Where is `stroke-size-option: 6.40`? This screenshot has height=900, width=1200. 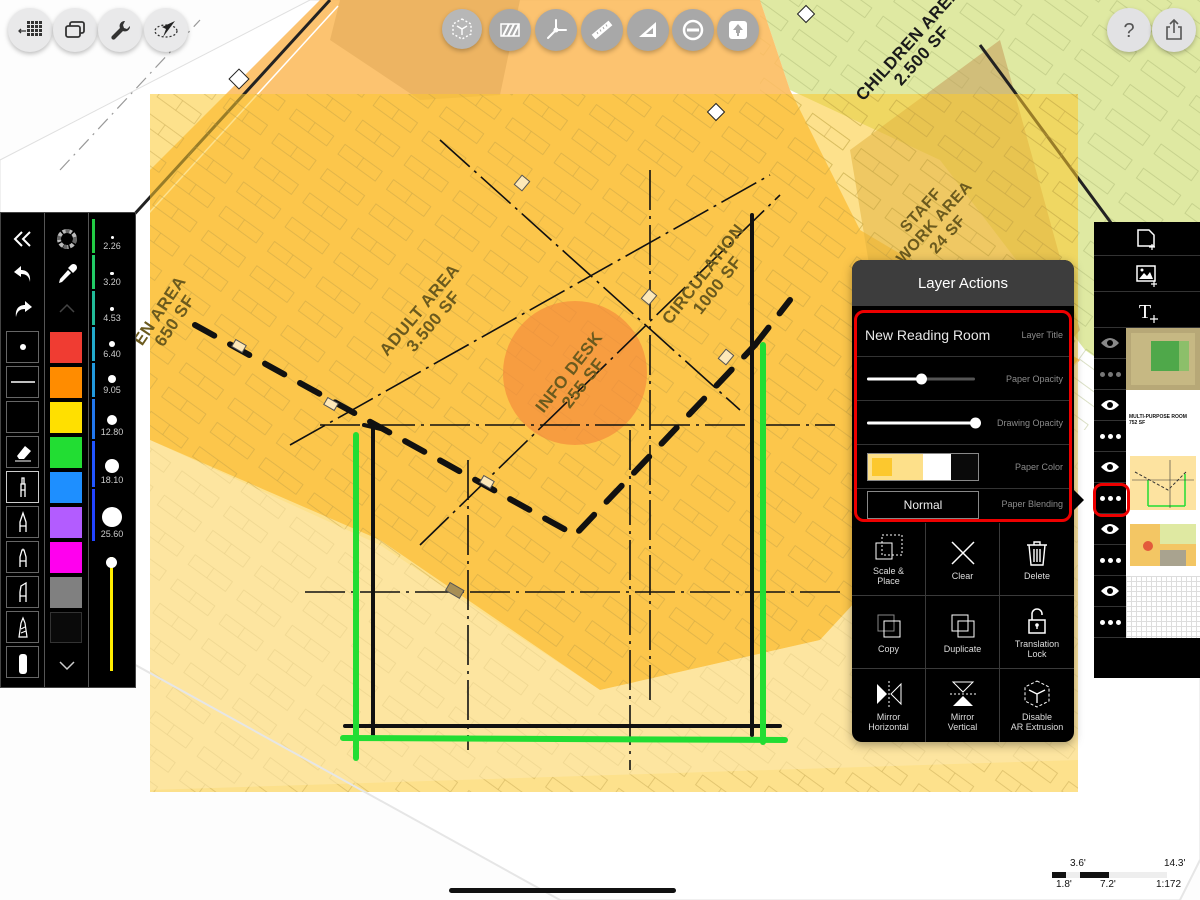 stroke-size-option: 6.40 is located at coordinates (112, 350).